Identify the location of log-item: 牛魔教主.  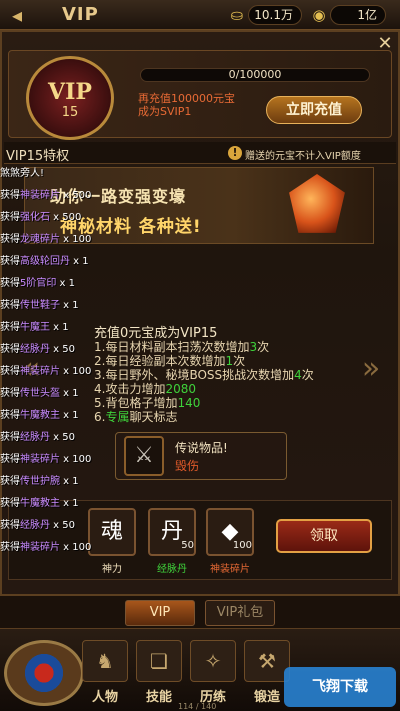
(40, 503).